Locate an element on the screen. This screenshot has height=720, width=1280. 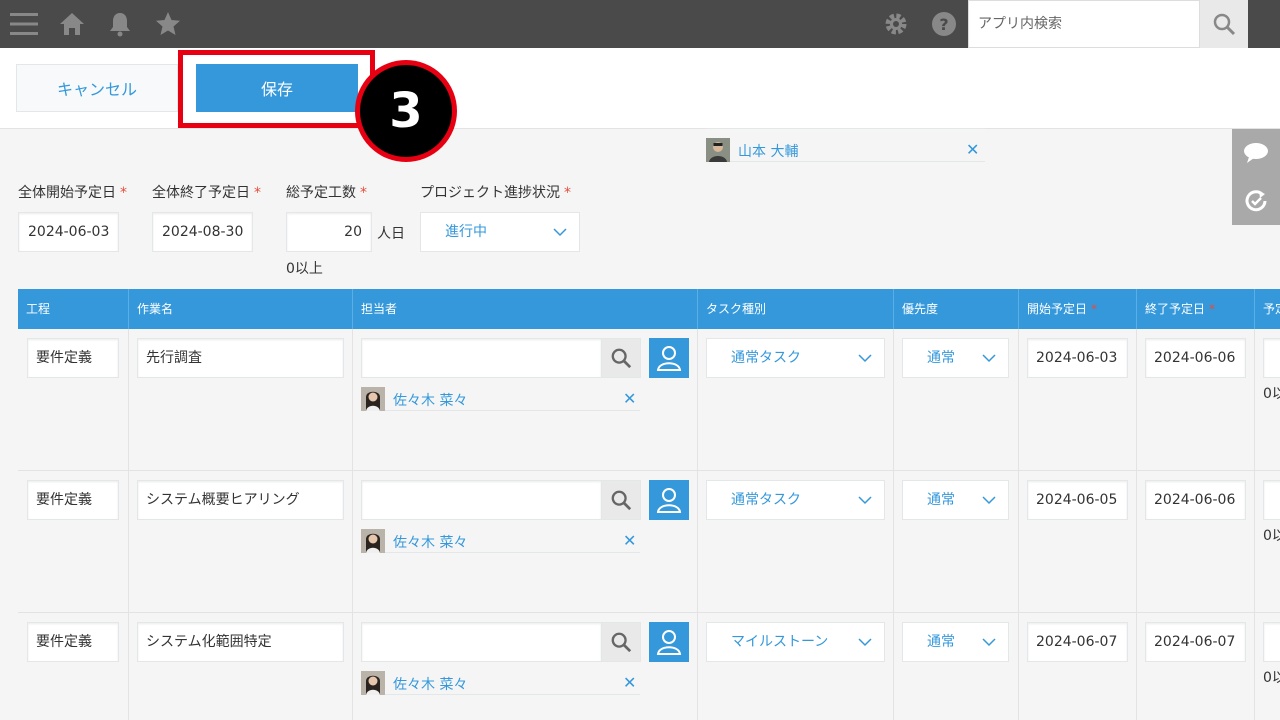
status-dropdown: 進行中 is located at coordinates (500, 232).